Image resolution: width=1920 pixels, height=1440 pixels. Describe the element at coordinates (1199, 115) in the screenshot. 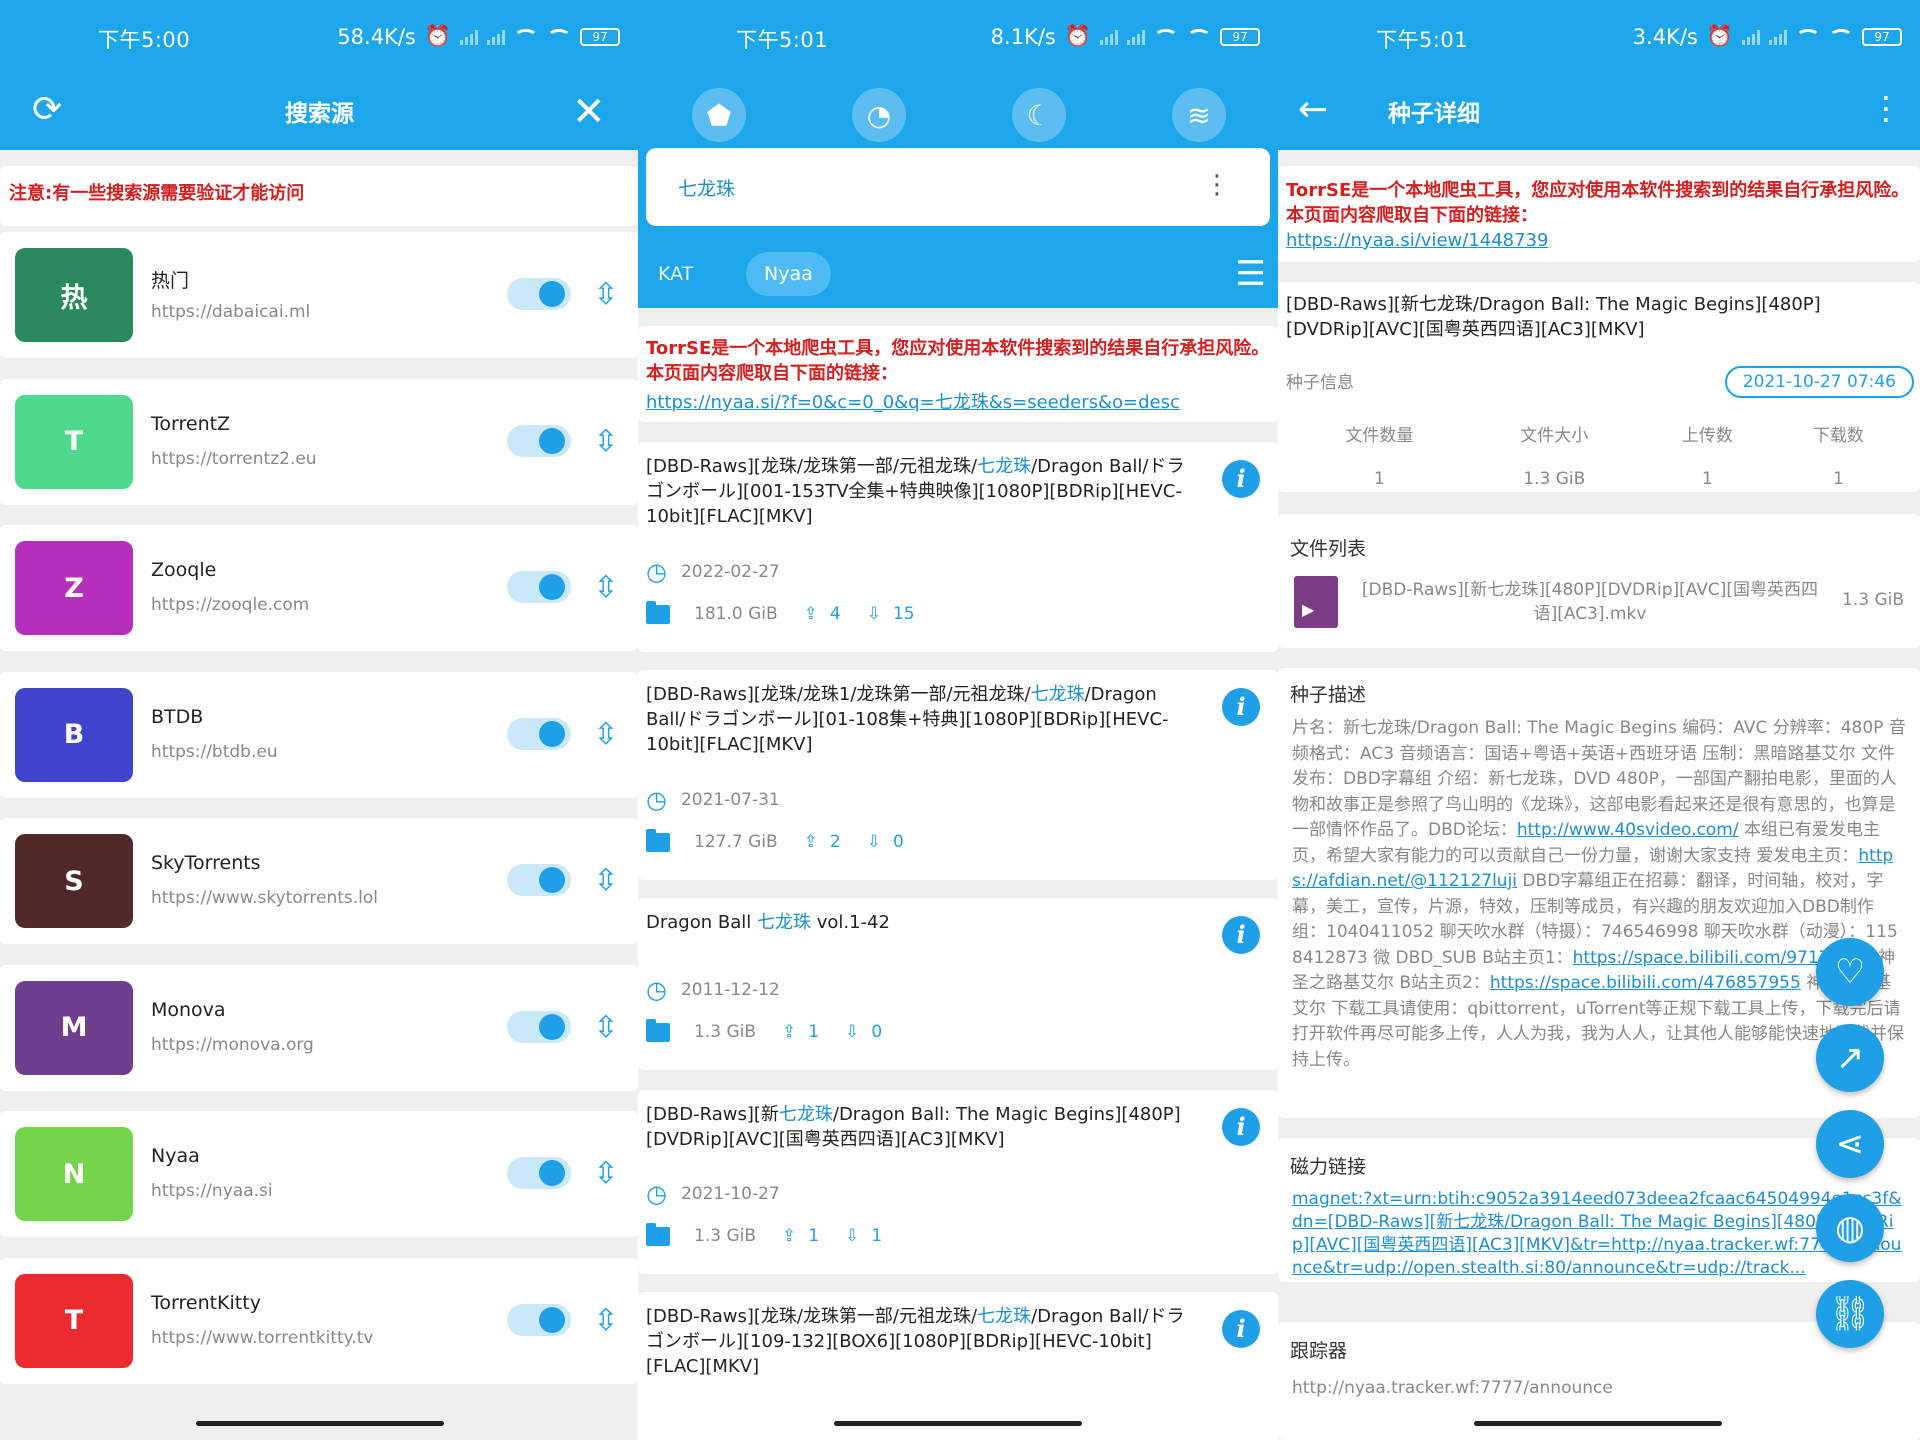

I see `rss-icon: ≋` at that location.